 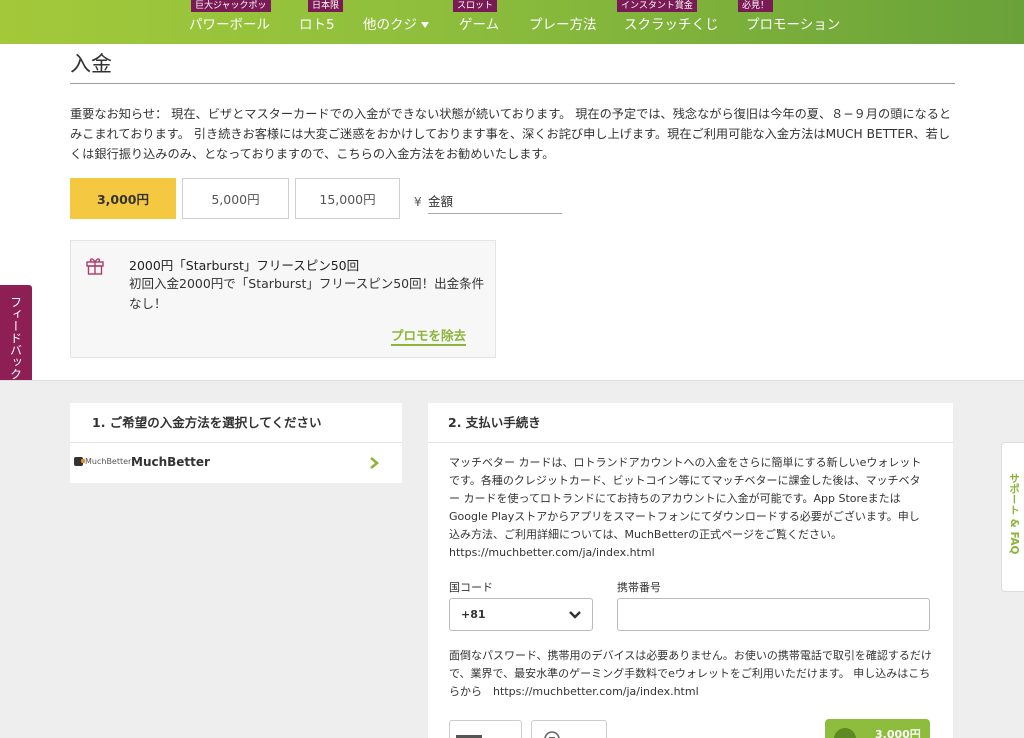 What do you see at coordinates (512, 83) in the screenshot?
I see `title-divider` at bounding box center [512, 83].